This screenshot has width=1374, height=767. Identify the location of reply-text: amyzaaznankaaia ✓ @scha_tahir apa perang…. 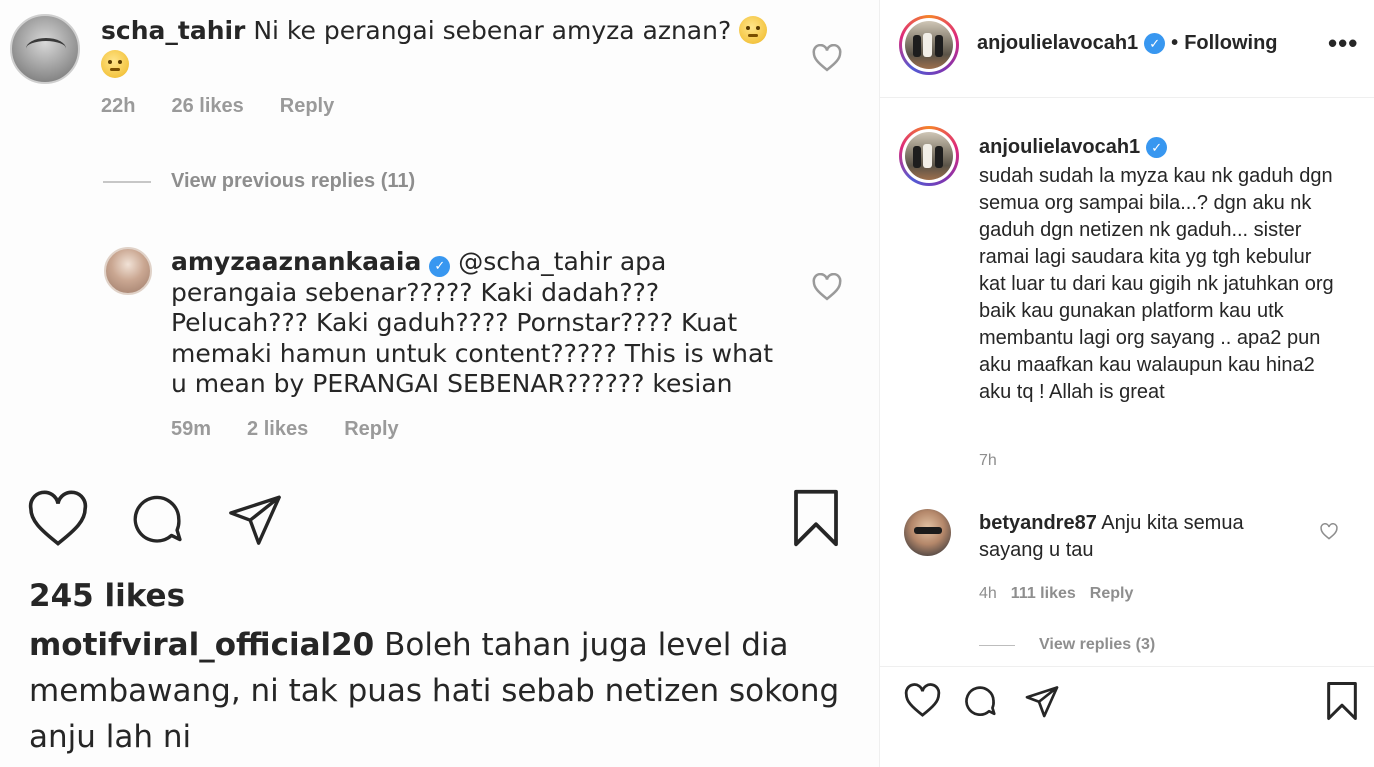
(481, 323).